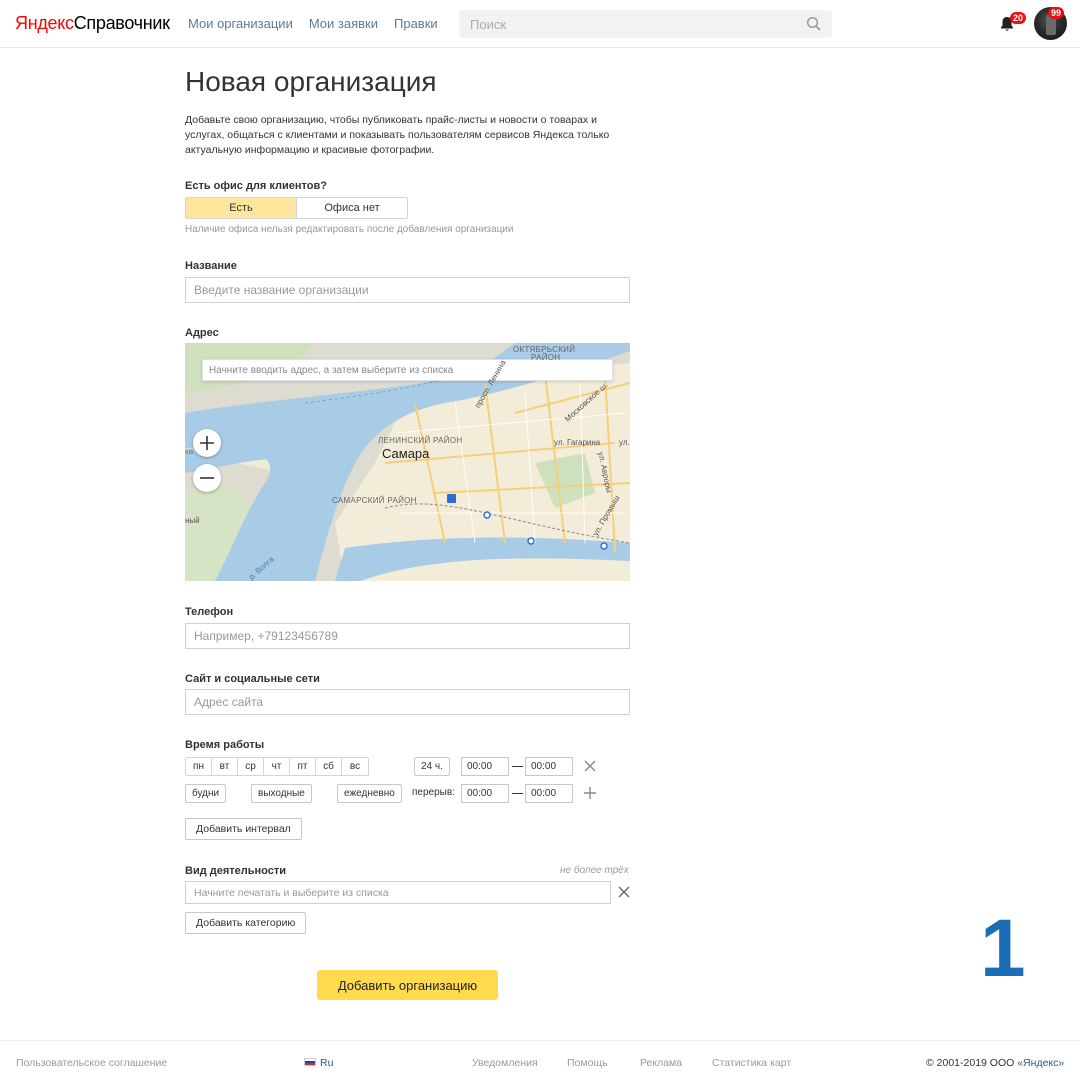  Describe the element at coordinates (256, 186) in the screenshot. I see `office-label: Есть офис для клиентов?` at that location.